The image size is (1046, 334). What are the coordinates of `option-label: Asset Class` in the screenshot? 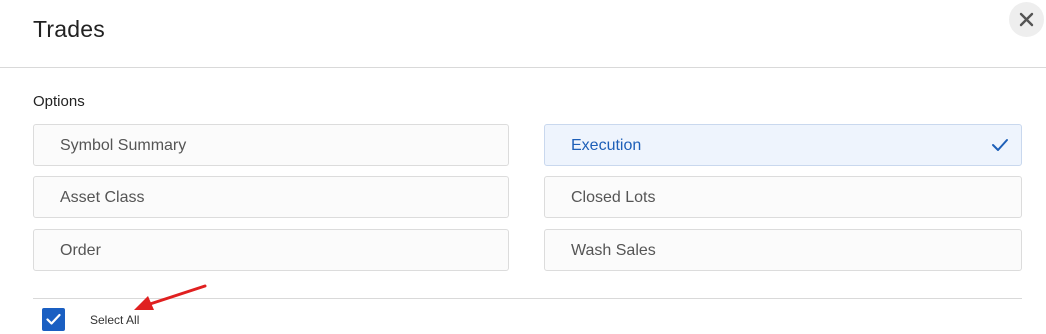 It's located at (102, 197).